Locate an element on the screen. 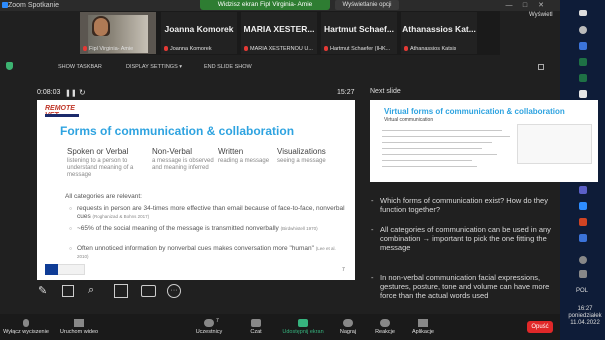  next-slide-label: Next slide is located at coordinates (385, 91).